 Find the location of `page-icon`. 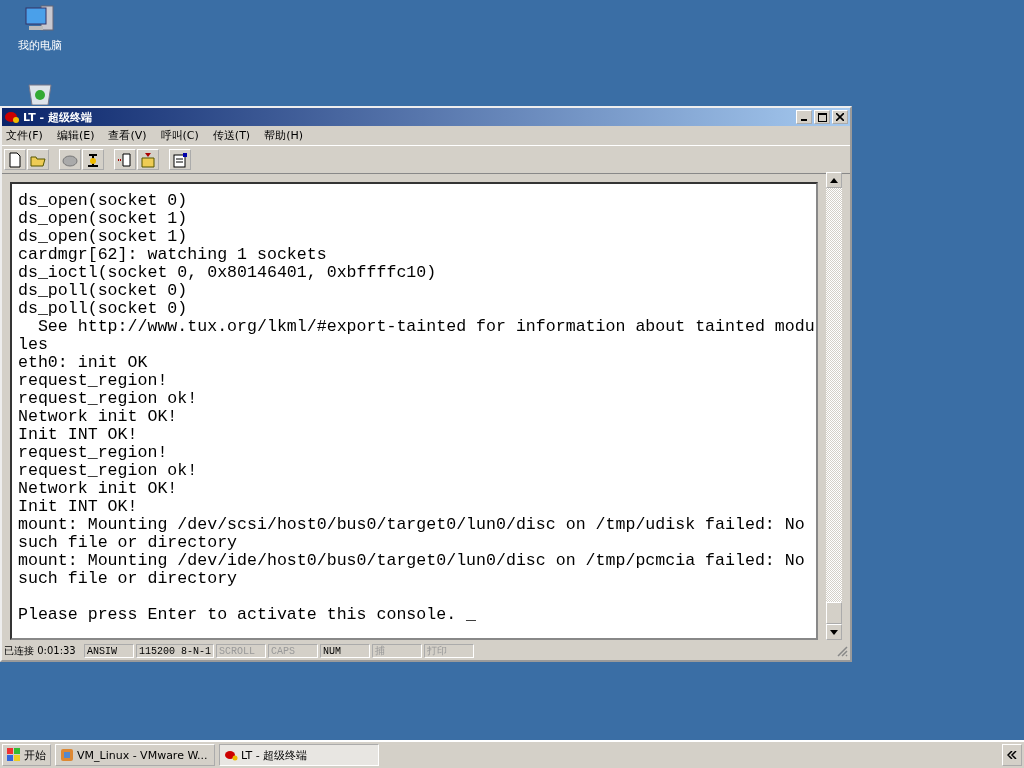

page-icon is located at coordinates (15, 159).